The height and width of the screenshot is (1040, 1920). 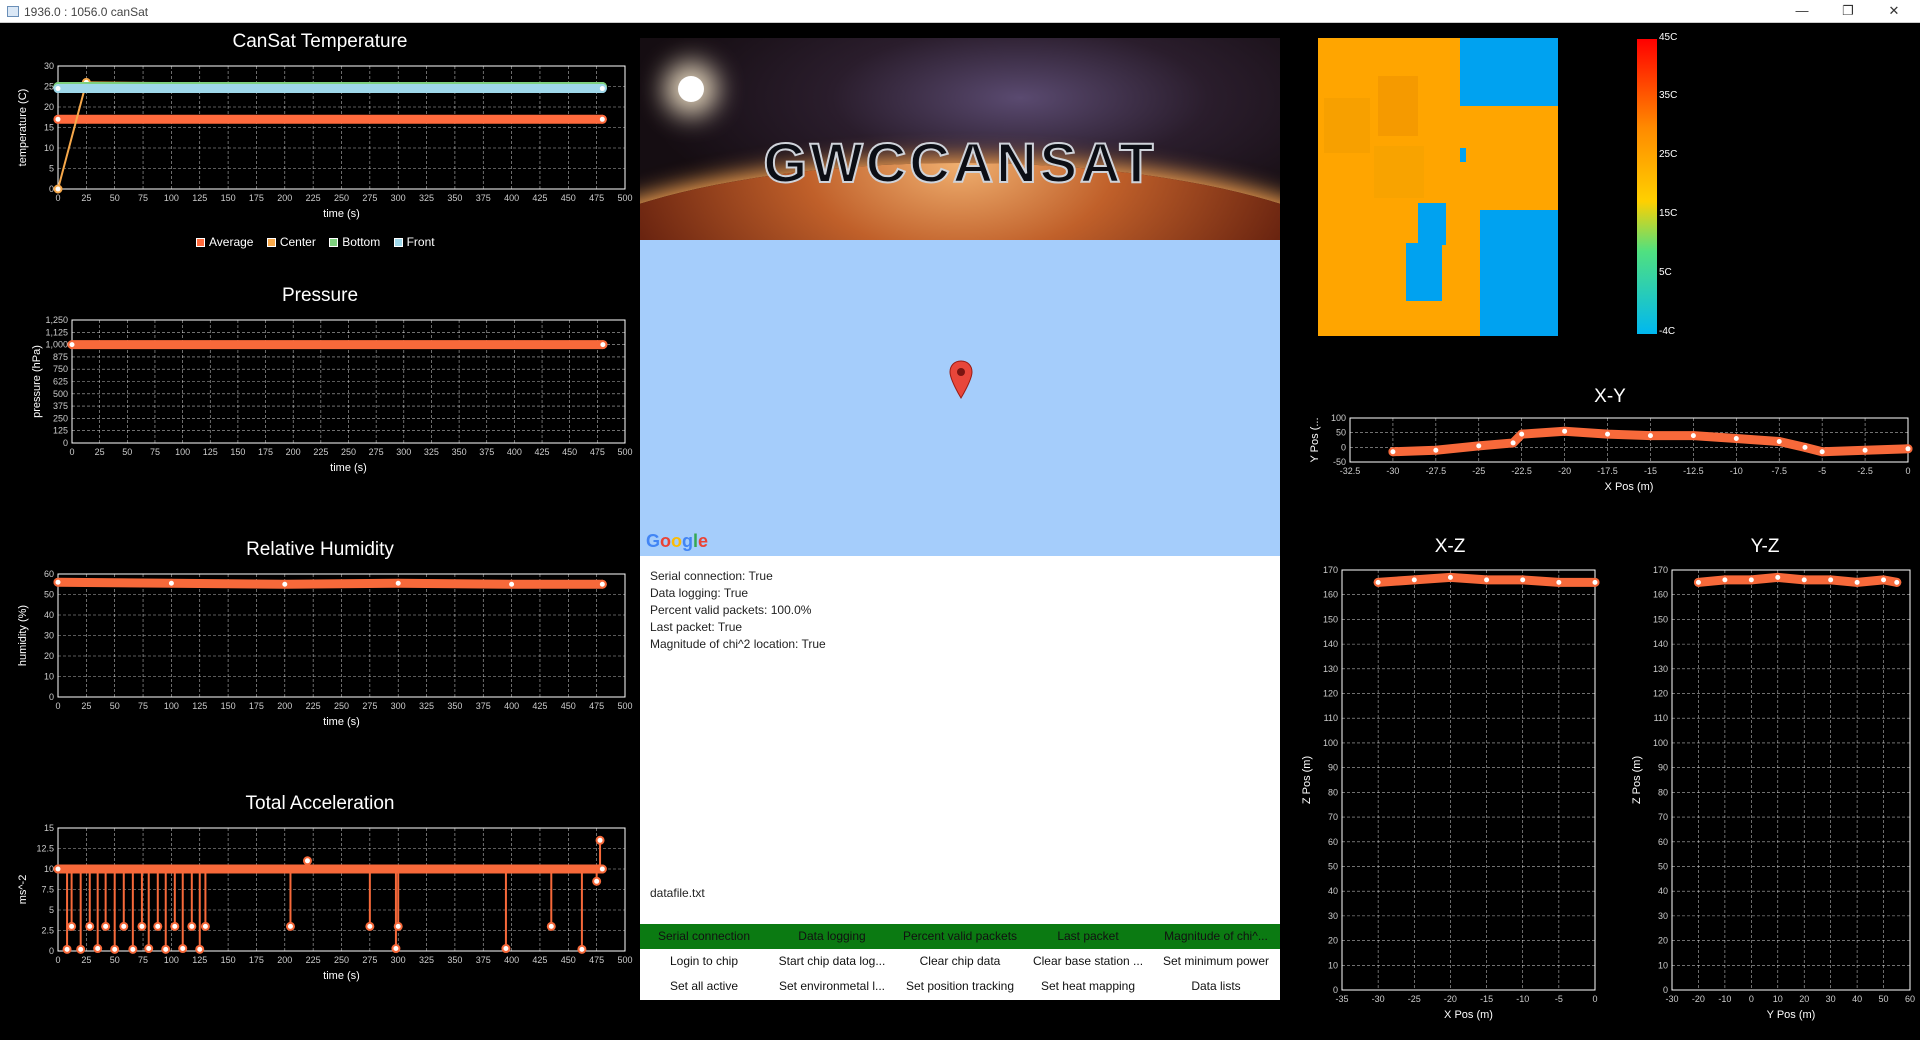 I want to click on set-heat-mapping-button: Set heat mapping, so click(x=1088, y=986).